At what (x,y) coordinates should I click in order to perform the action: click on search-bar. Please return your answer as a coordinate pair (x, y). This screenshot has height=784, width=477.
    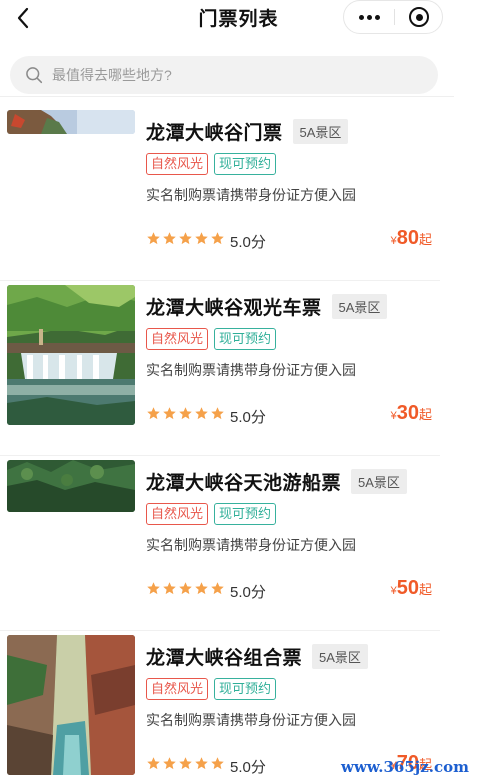
    Looking at the image, I should click on (224, 75).